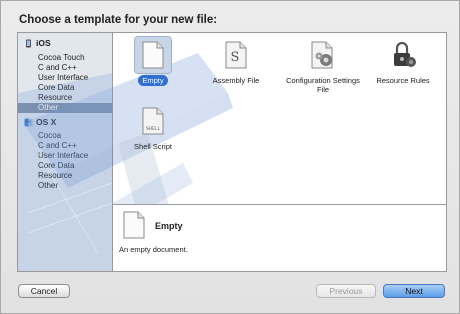  I want to click on mac-finder-icon, so click(28, 122).